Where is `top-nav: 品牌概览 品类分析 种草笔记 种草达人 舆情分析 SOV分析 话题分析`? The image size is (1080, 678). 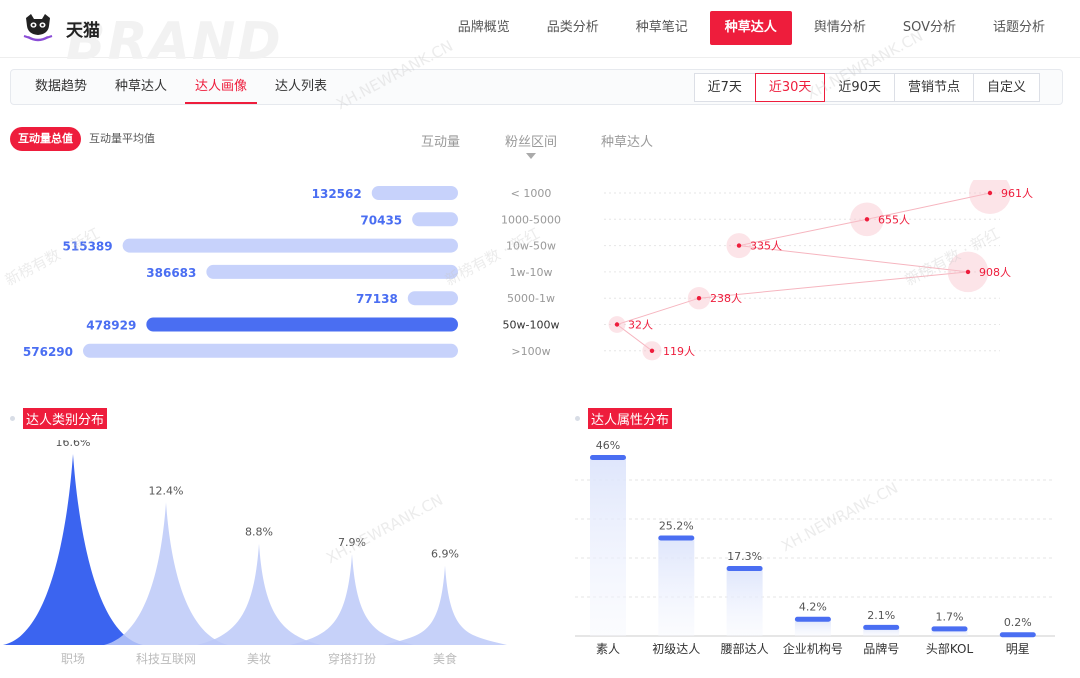 top-nav: 品牌概览 品类分析 种草笔记 种草达人 舆情分析 SOV分析 话题分析 is located at coordinates (748, 28).